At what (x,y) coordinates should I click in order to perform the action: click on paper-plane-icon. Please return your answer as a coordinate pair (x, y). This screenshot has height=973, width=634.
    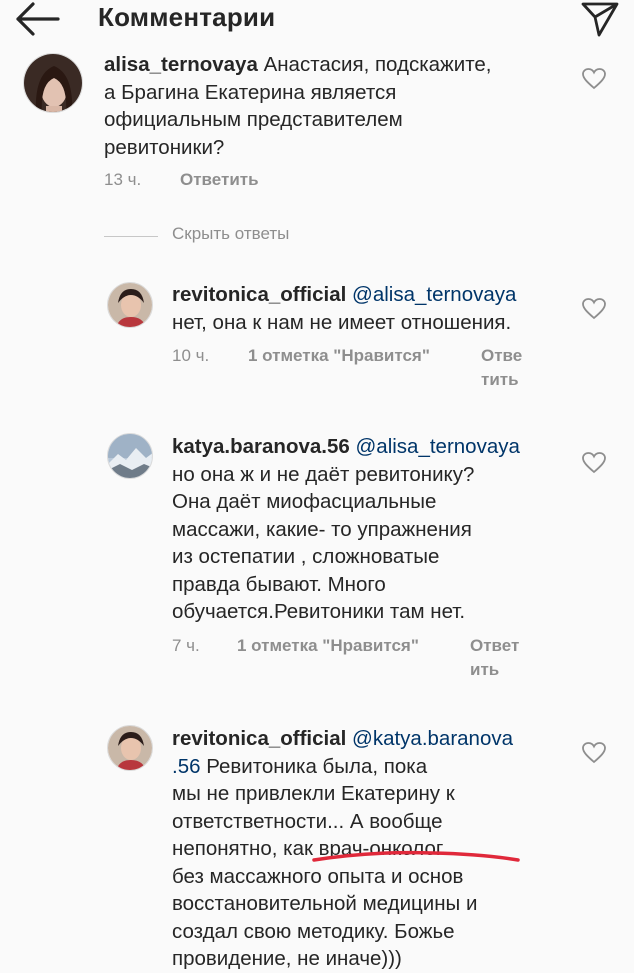
    Looking at the image, I should click on (600, 19).